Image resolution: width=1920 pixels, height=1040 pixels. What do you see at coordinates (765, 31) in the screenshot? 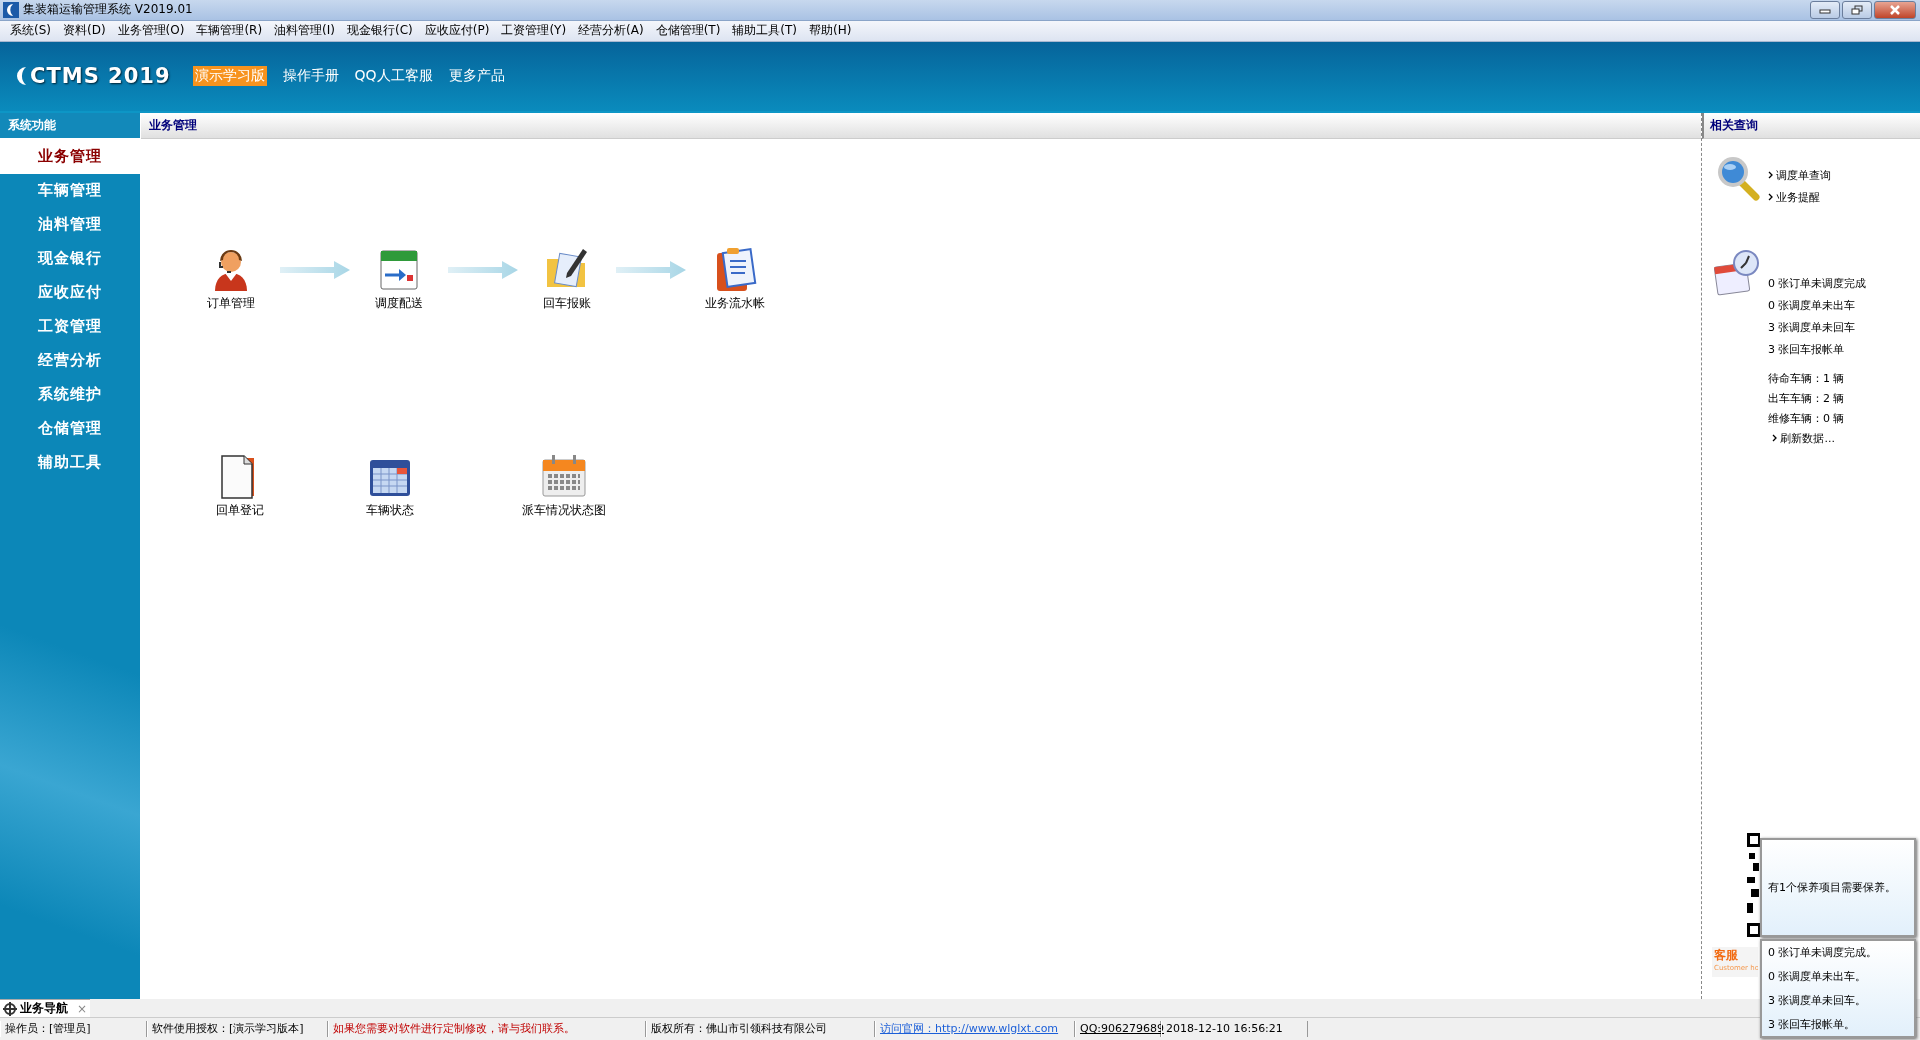
I see `menu-item: 辅助工具(T)` at bounding box center [765, 31].